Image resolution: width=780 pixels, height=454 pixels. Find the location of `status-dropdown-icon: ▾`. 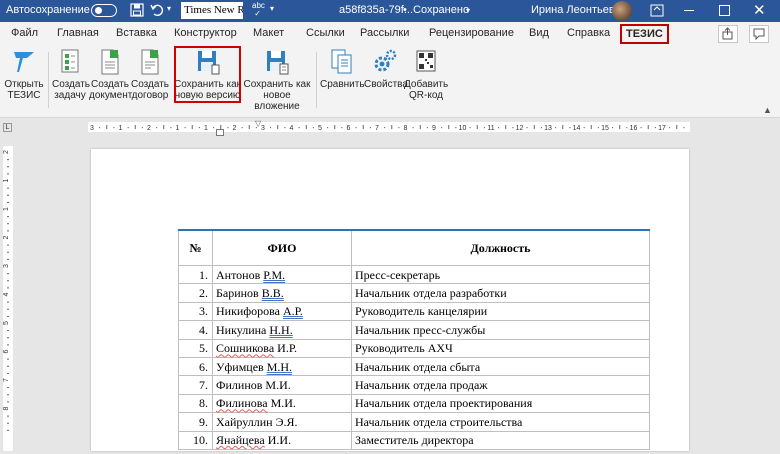

status-dropdown-icon: ▾ is located at coordinates (468, 10).